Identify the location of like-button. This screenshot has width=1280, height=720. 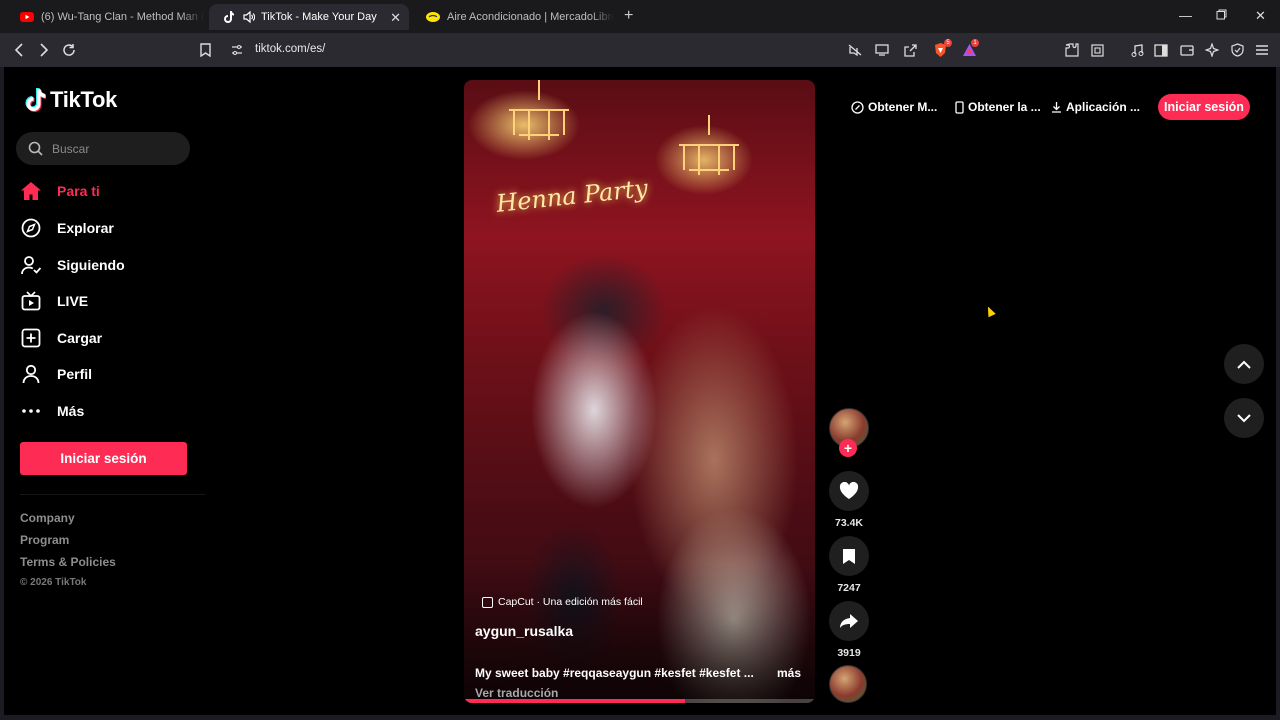
(849, 491).